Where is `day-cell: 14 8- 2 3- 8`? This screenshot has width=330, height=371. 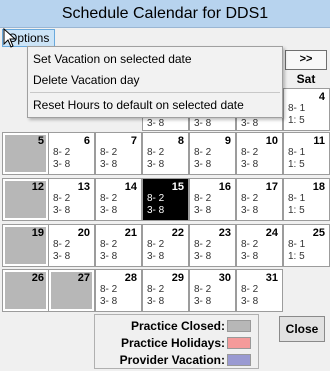 day-cell: 14 8- 2 3- 8 is located at coordinates (118, 199).